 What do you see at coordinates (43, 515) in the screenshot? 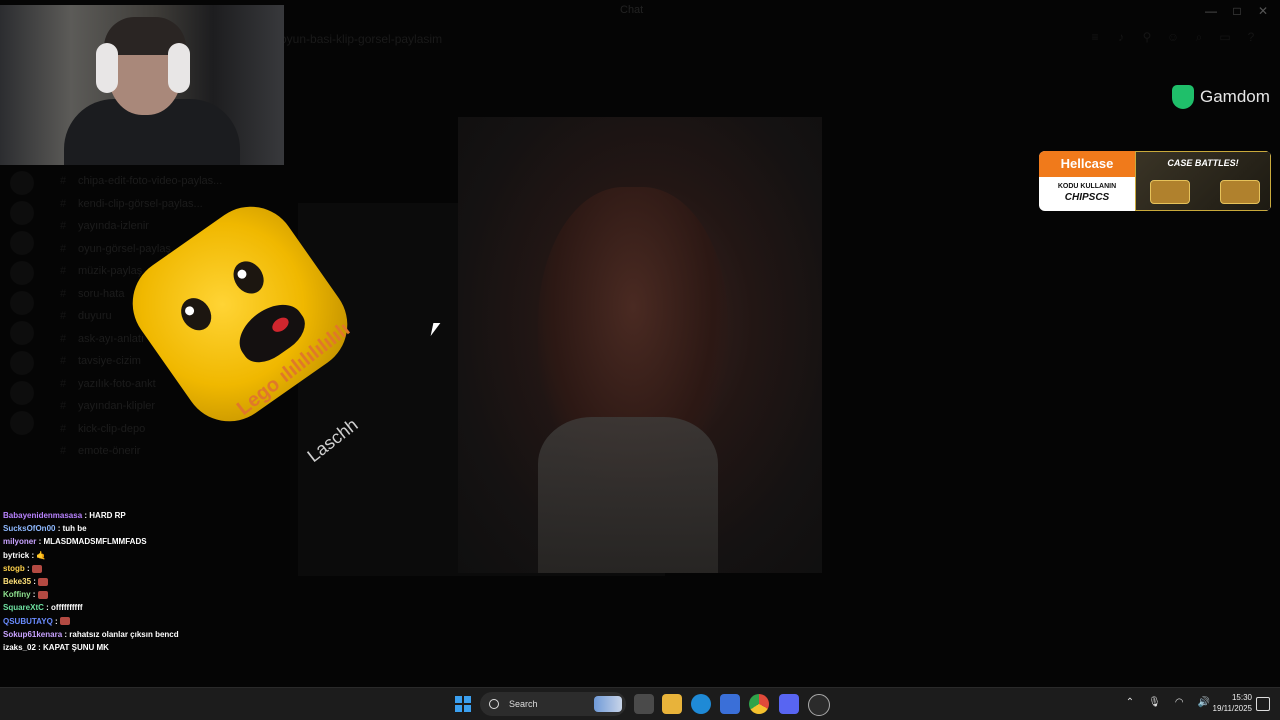
I see `chat-username: Babayenidenmasasa` at bounding box center [43, 515].